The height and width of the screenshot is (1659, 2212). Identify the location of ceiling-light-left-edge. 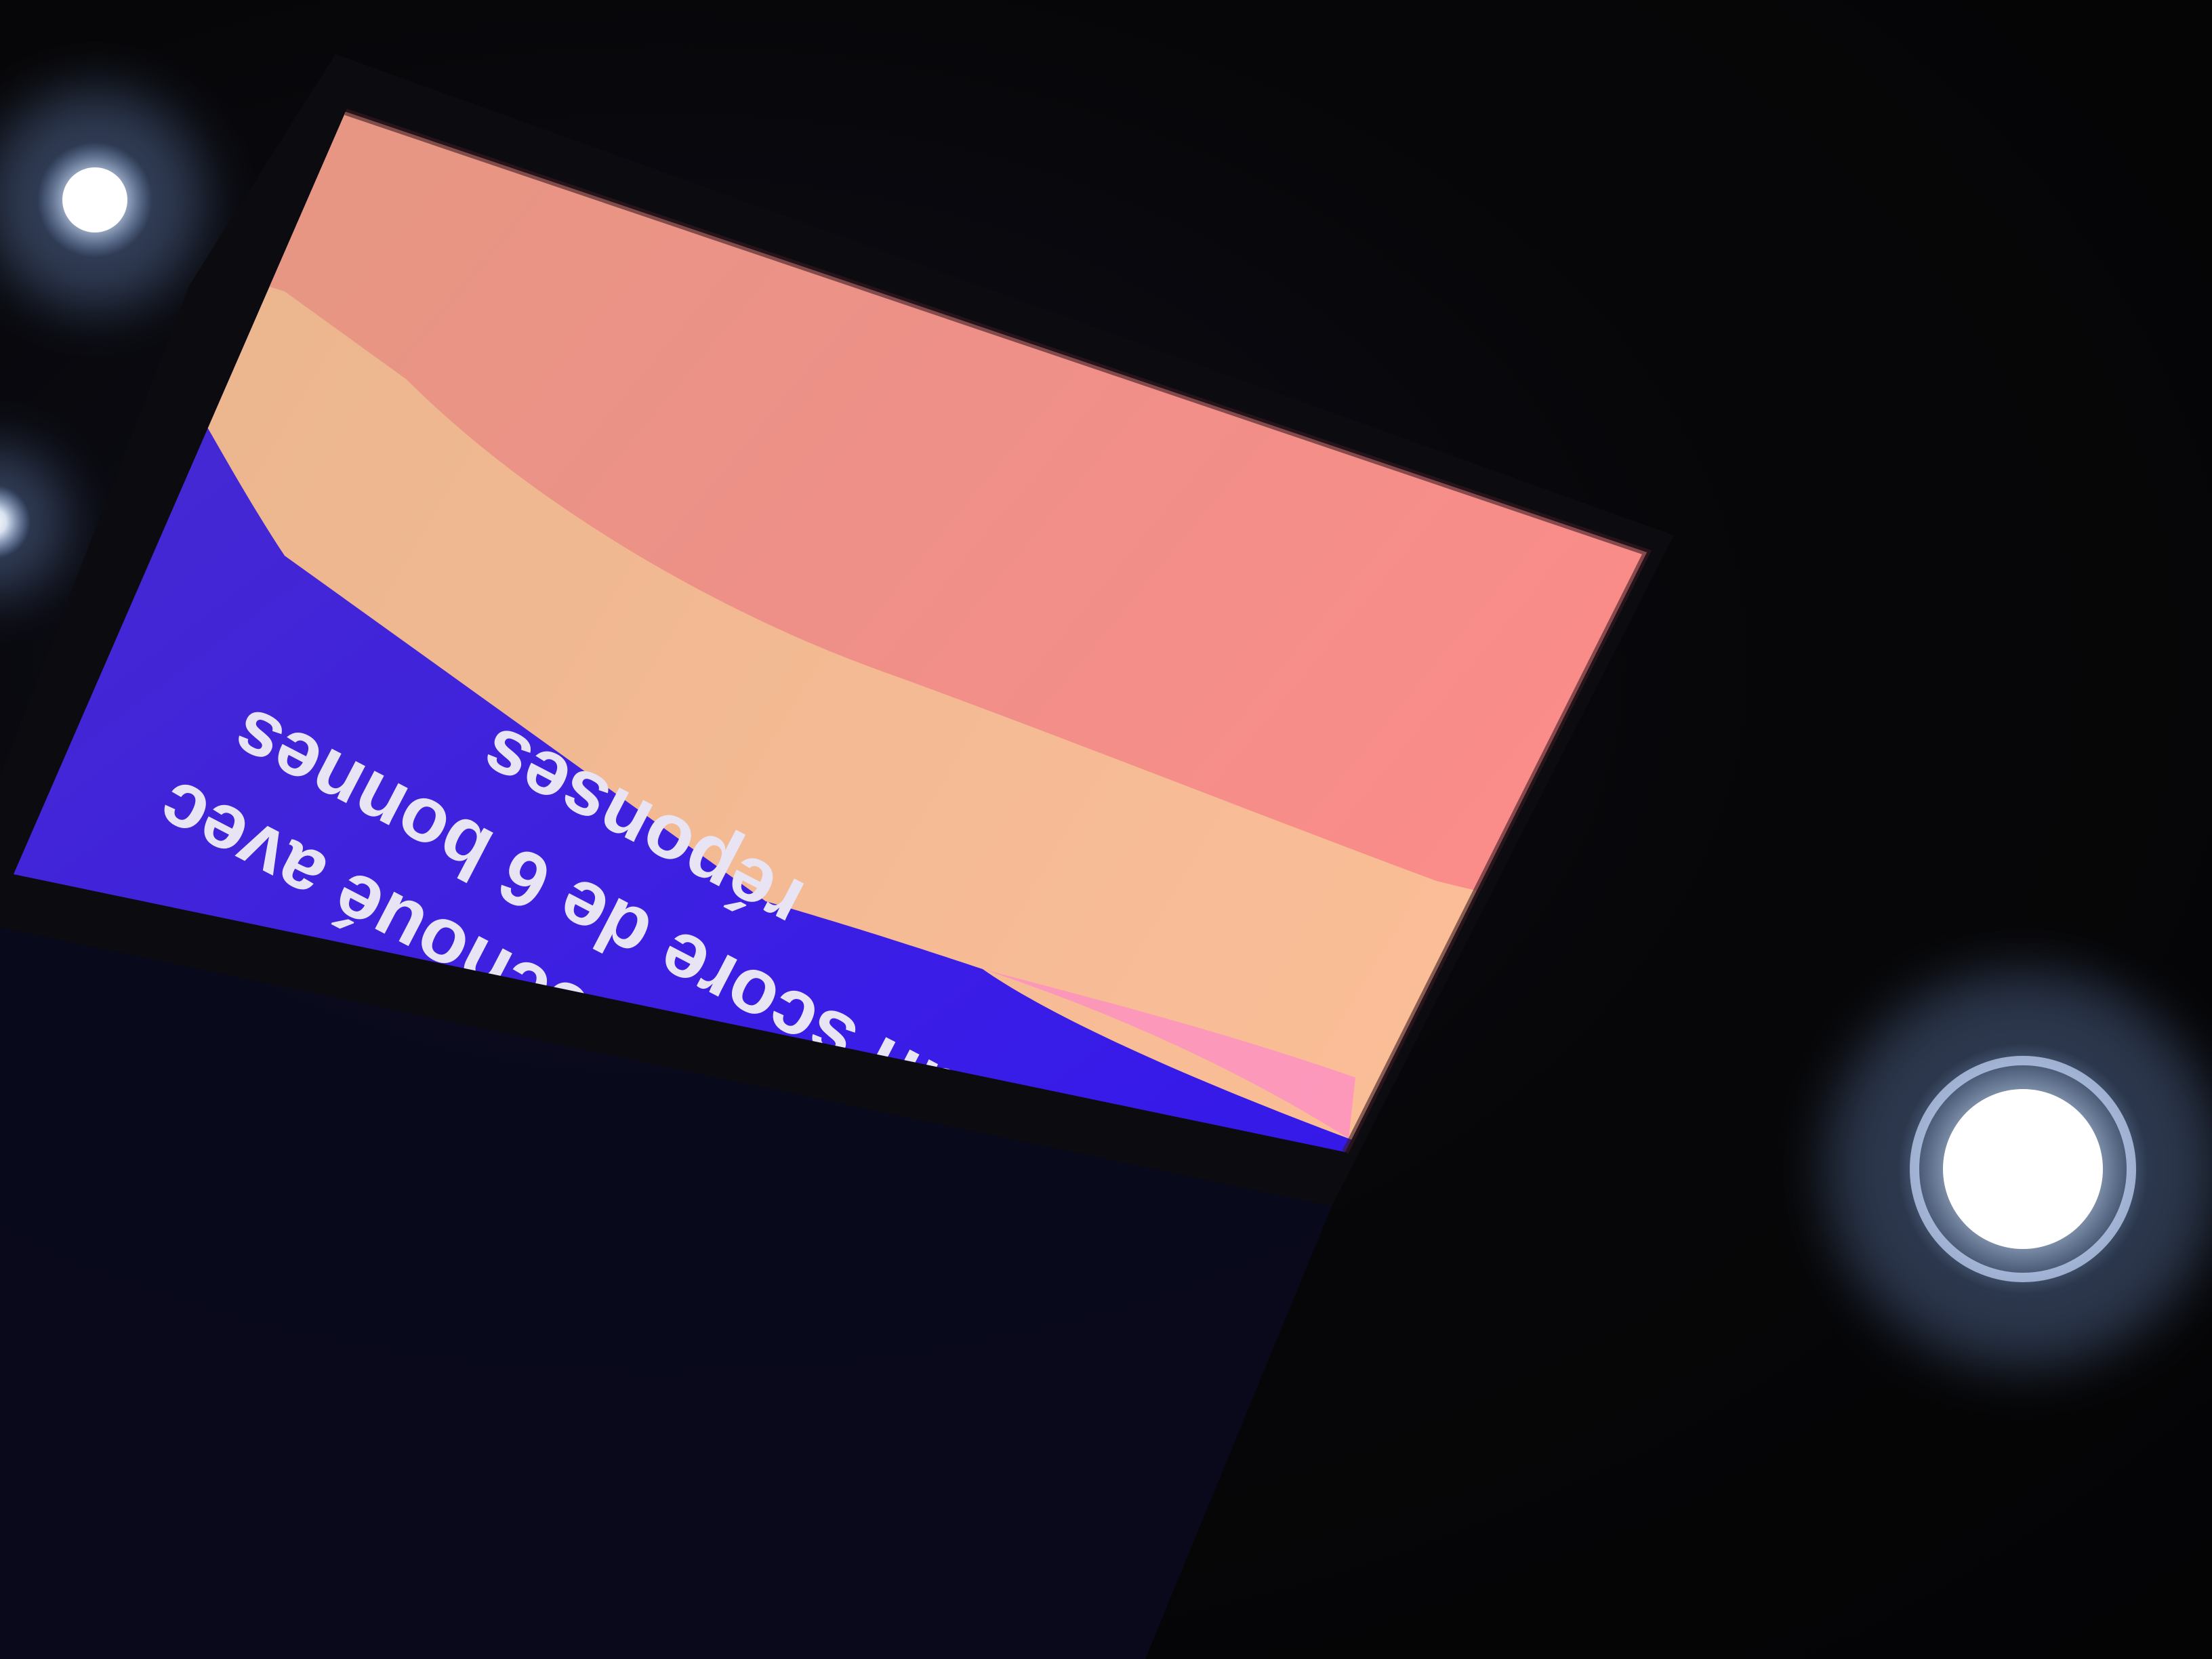
(34, 521).